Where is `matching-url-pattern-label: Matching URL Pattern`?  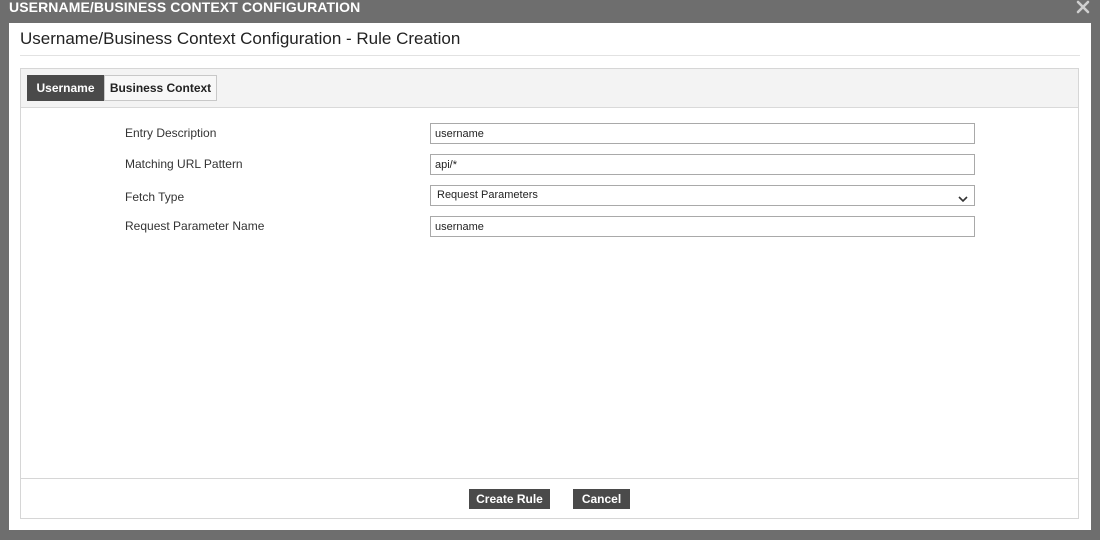 matching-url-pattern-label: Matching URL Pattern is located at coordinates (184, 164).